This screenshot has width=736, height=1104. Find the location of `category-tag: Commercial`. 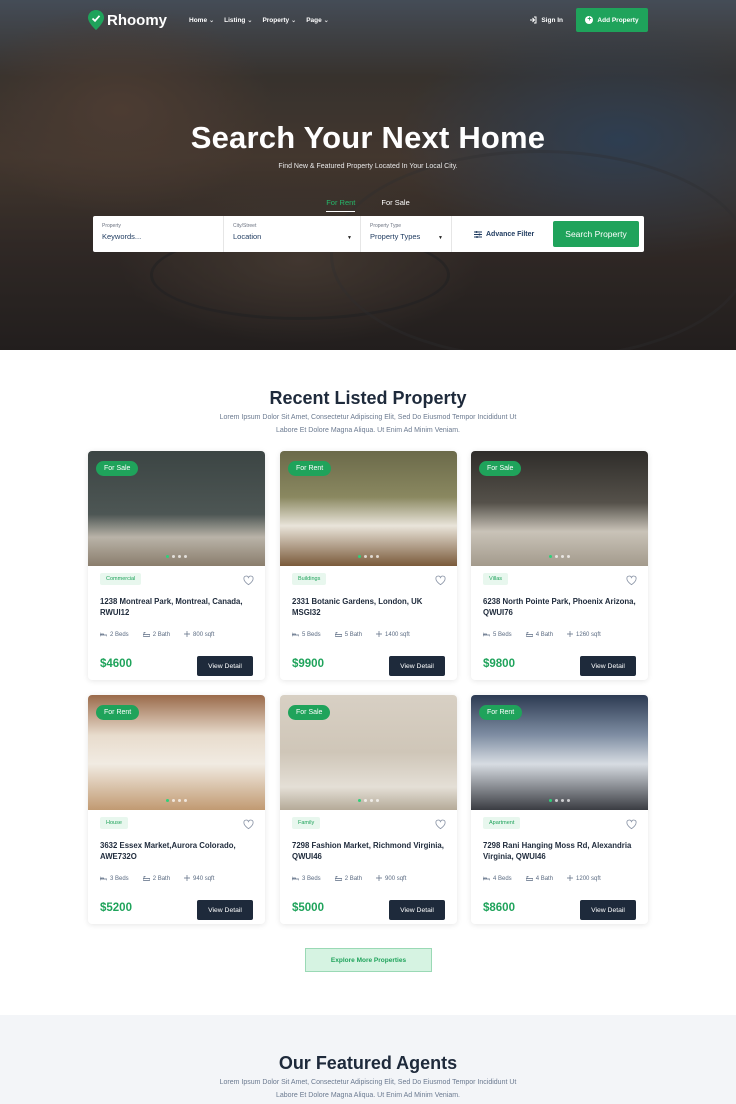

category-tag: Commercial is located at coordinates (121, 579).